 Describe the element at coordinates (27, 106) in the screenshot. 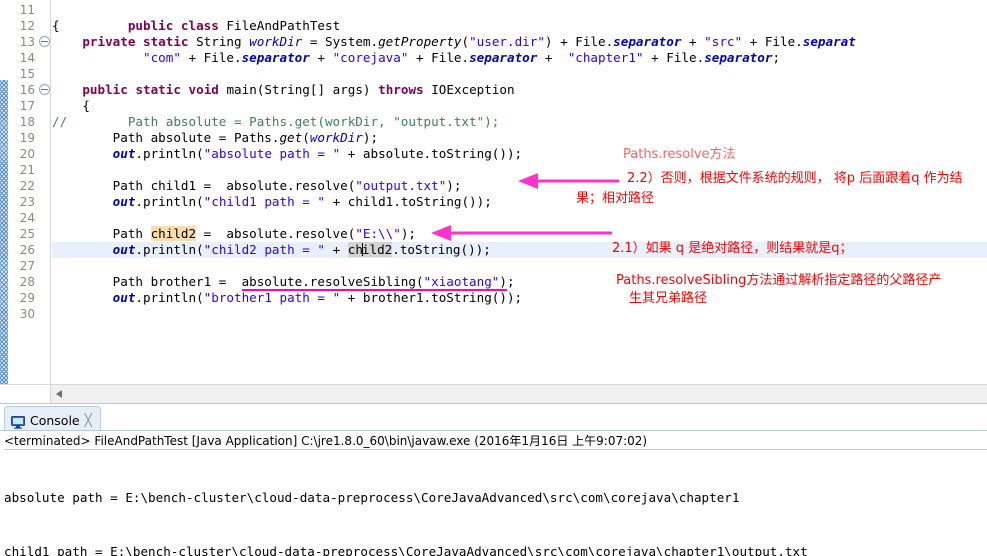

I see `line-number: 17` at that location.